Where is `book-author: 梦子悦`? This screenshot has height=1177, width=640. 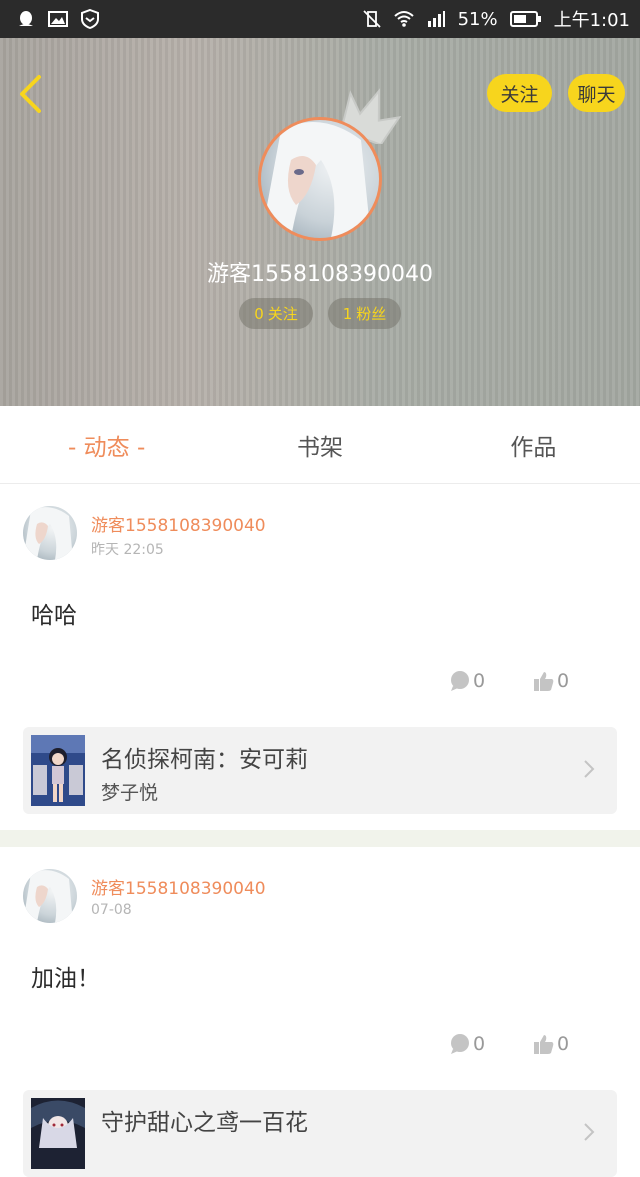
book-author: 梦子悦 is located at coordinates (130, 793).